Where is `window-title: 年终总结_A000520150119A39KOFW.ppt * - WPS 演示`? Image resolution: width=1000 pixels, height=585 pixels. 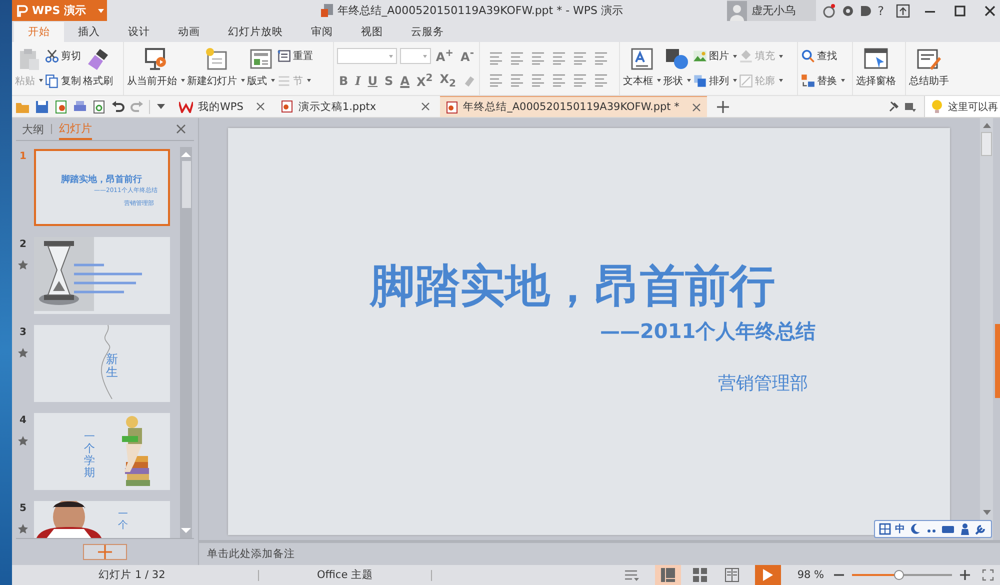
window-title: 年终总结_A000520150119A39KOFW.ppt * - WPS 演示 is located at coordinates (481, 10).